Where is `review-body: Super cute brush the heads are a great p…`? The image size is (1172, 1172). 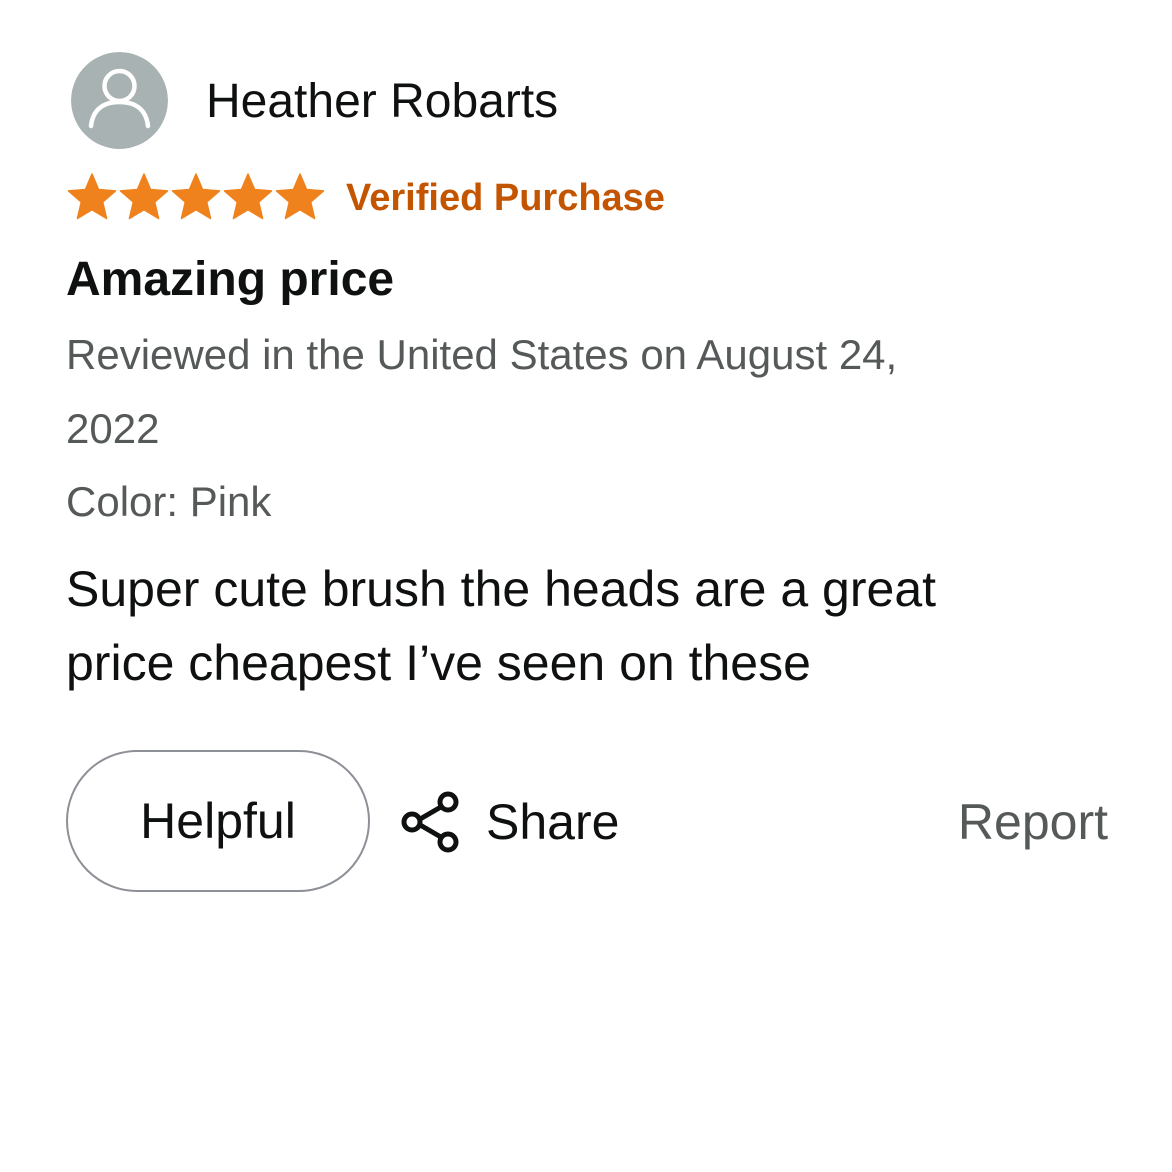 review-body: Super cute brush the heads are a great p… is located at coordinates (586, 626).